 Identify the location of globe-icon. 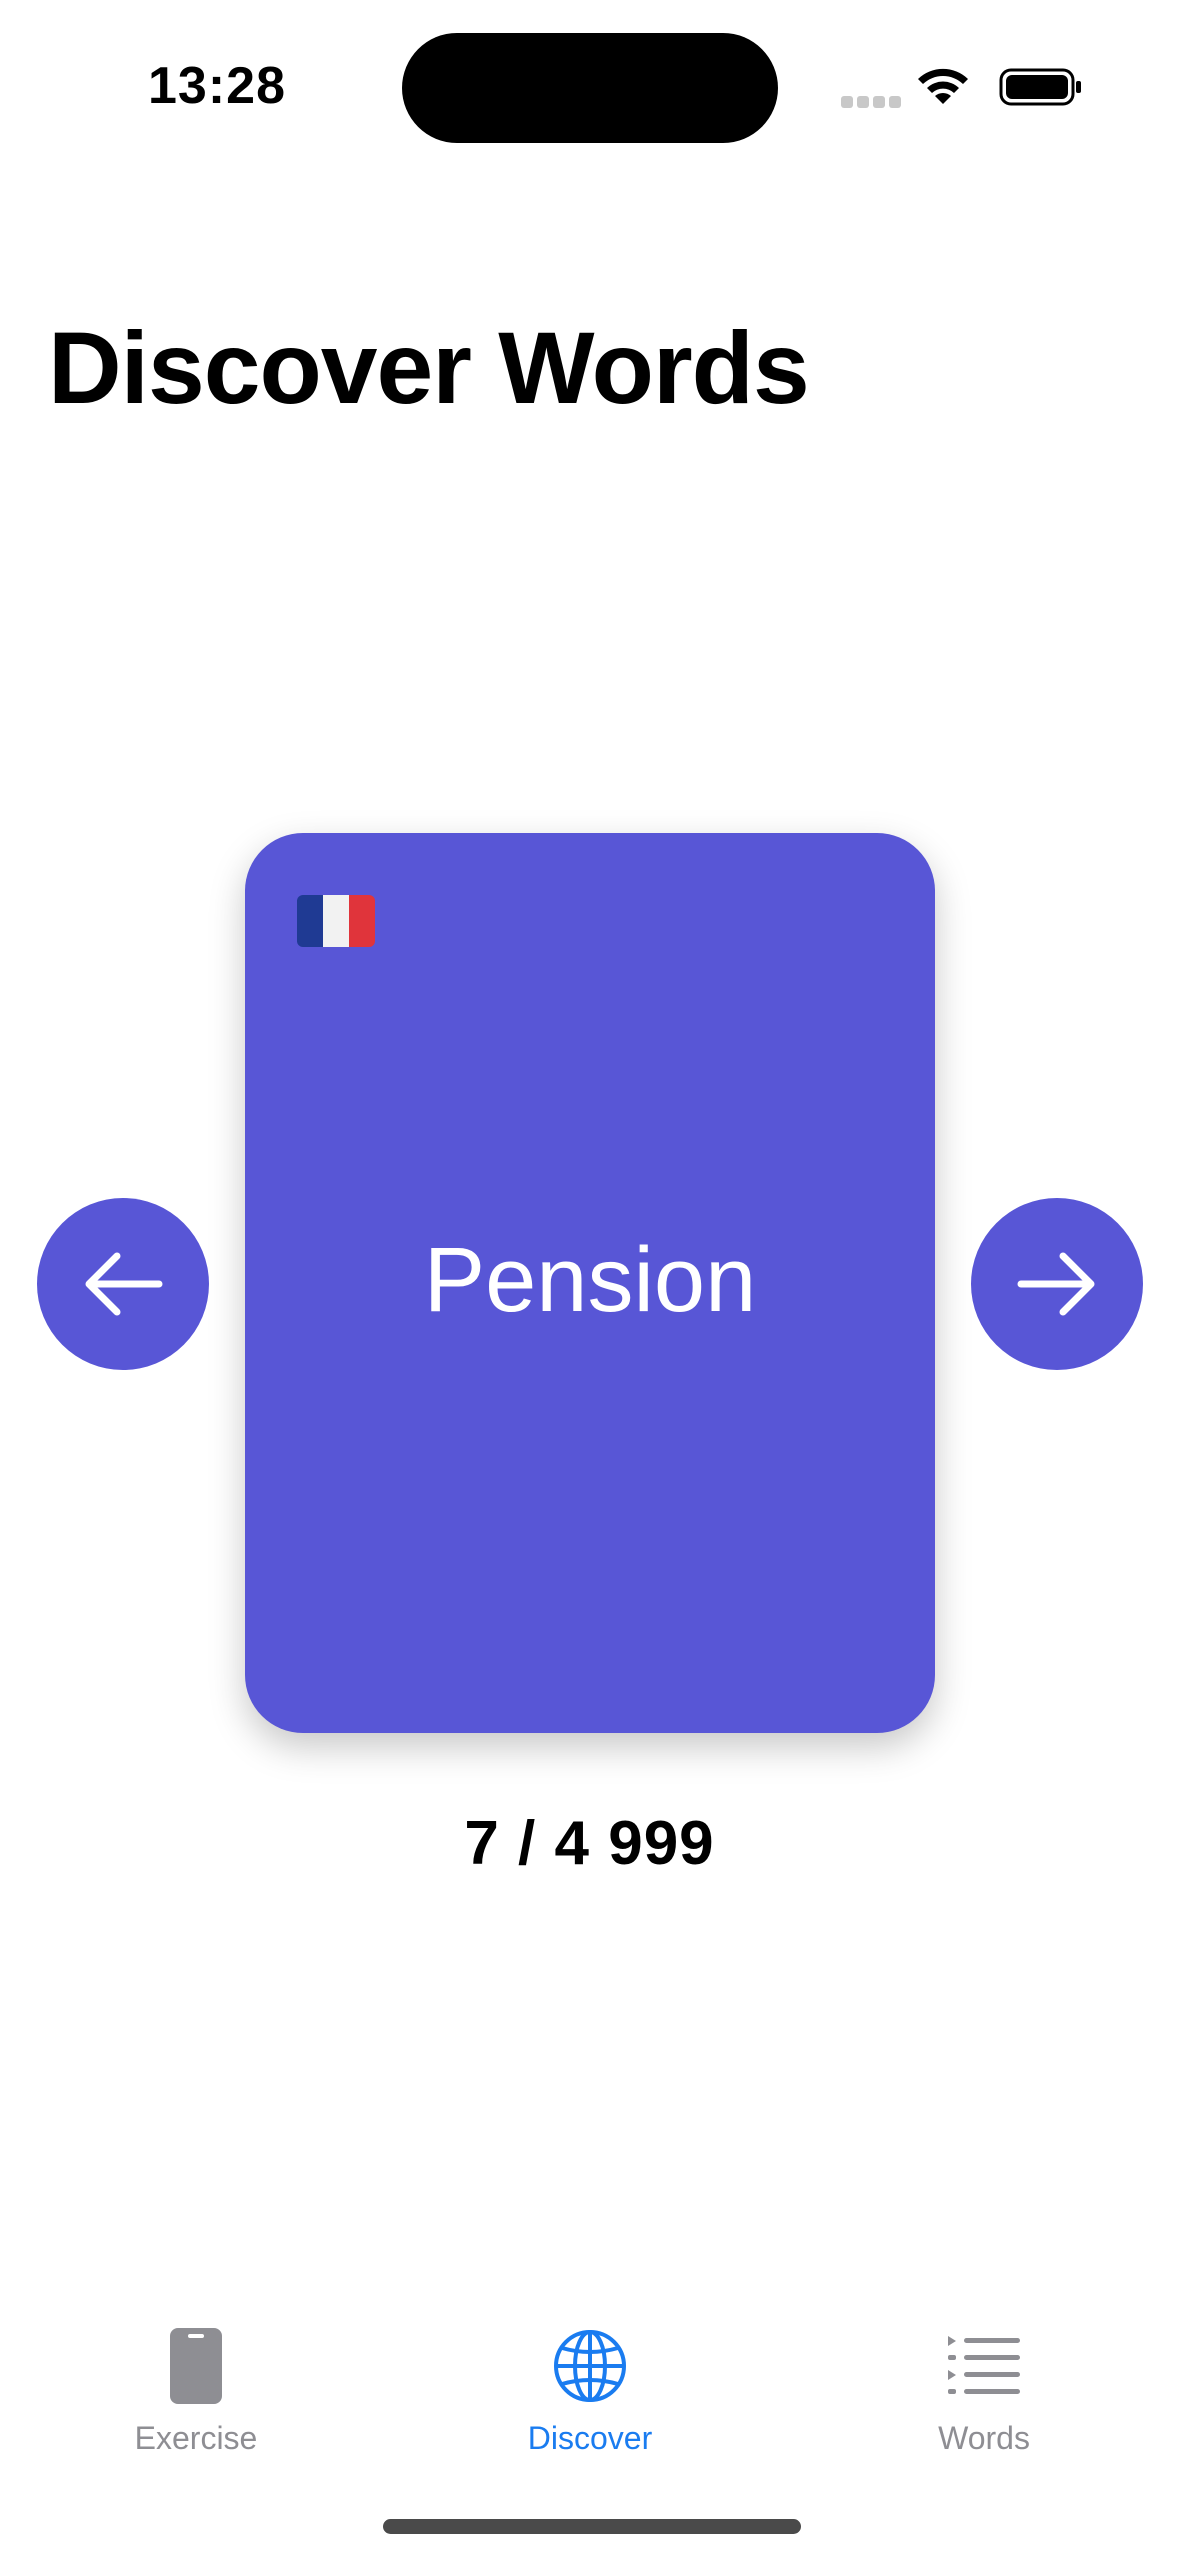
(590, 2366).